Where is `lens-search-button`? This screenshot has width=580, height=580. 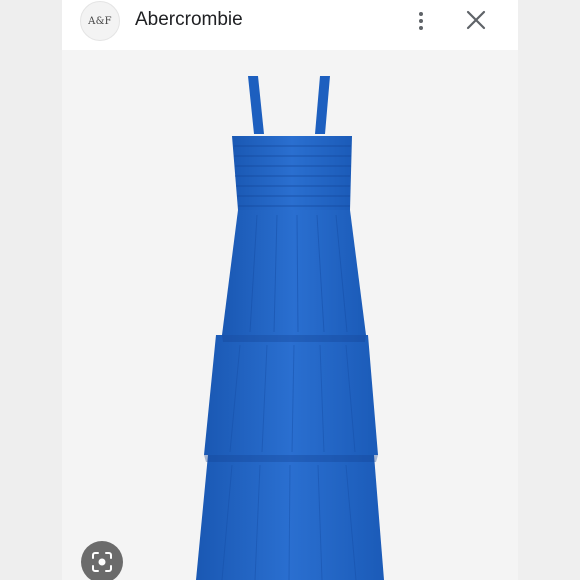 lens-search-button is located at coordinates (102, 560).